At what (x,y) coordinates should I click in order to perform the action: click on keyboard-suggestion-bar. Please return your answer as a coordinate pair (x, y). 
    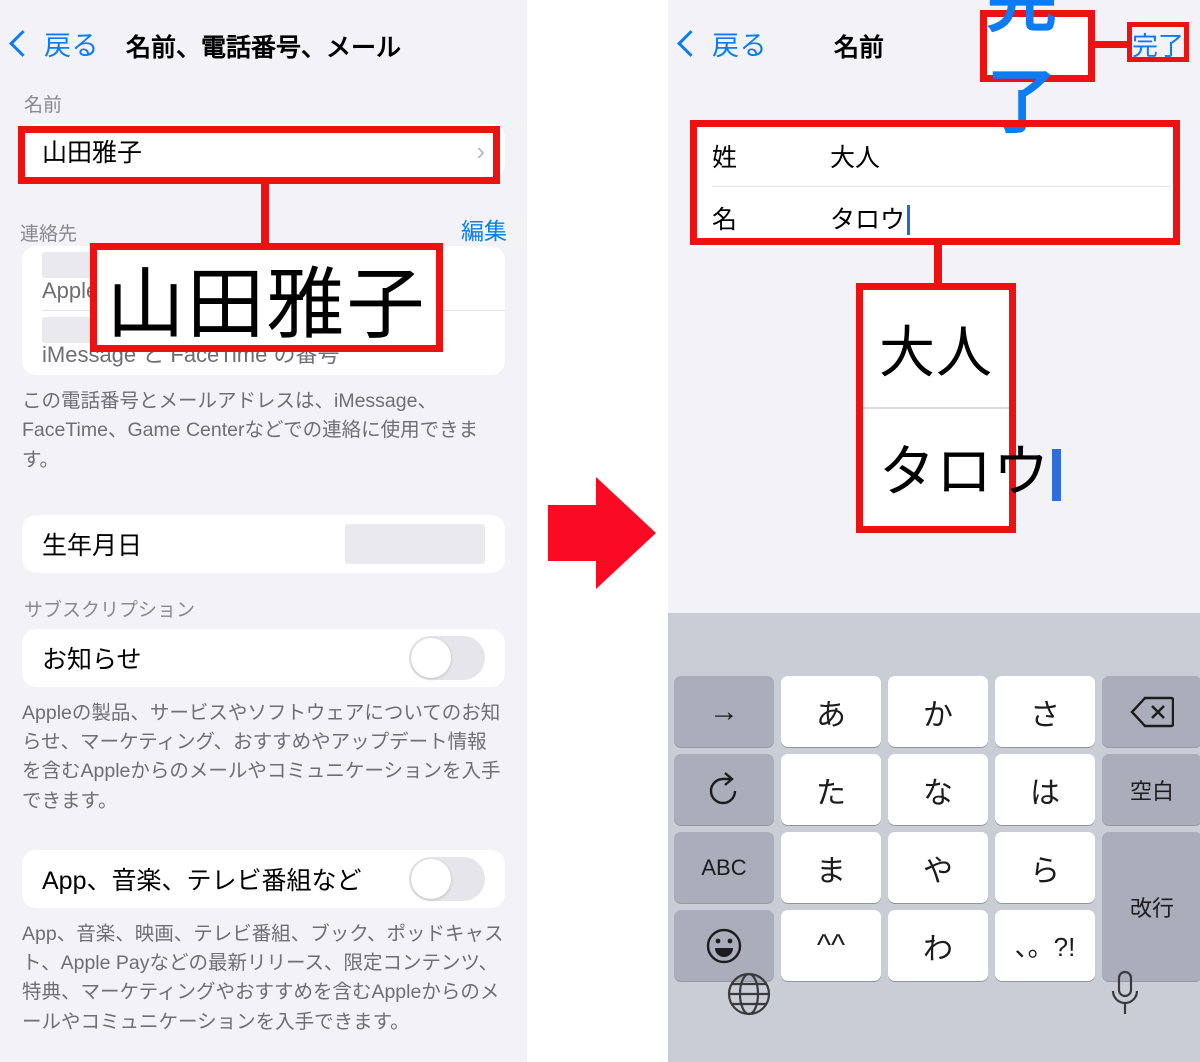
    Looking at the image, I should click on (934, 644).